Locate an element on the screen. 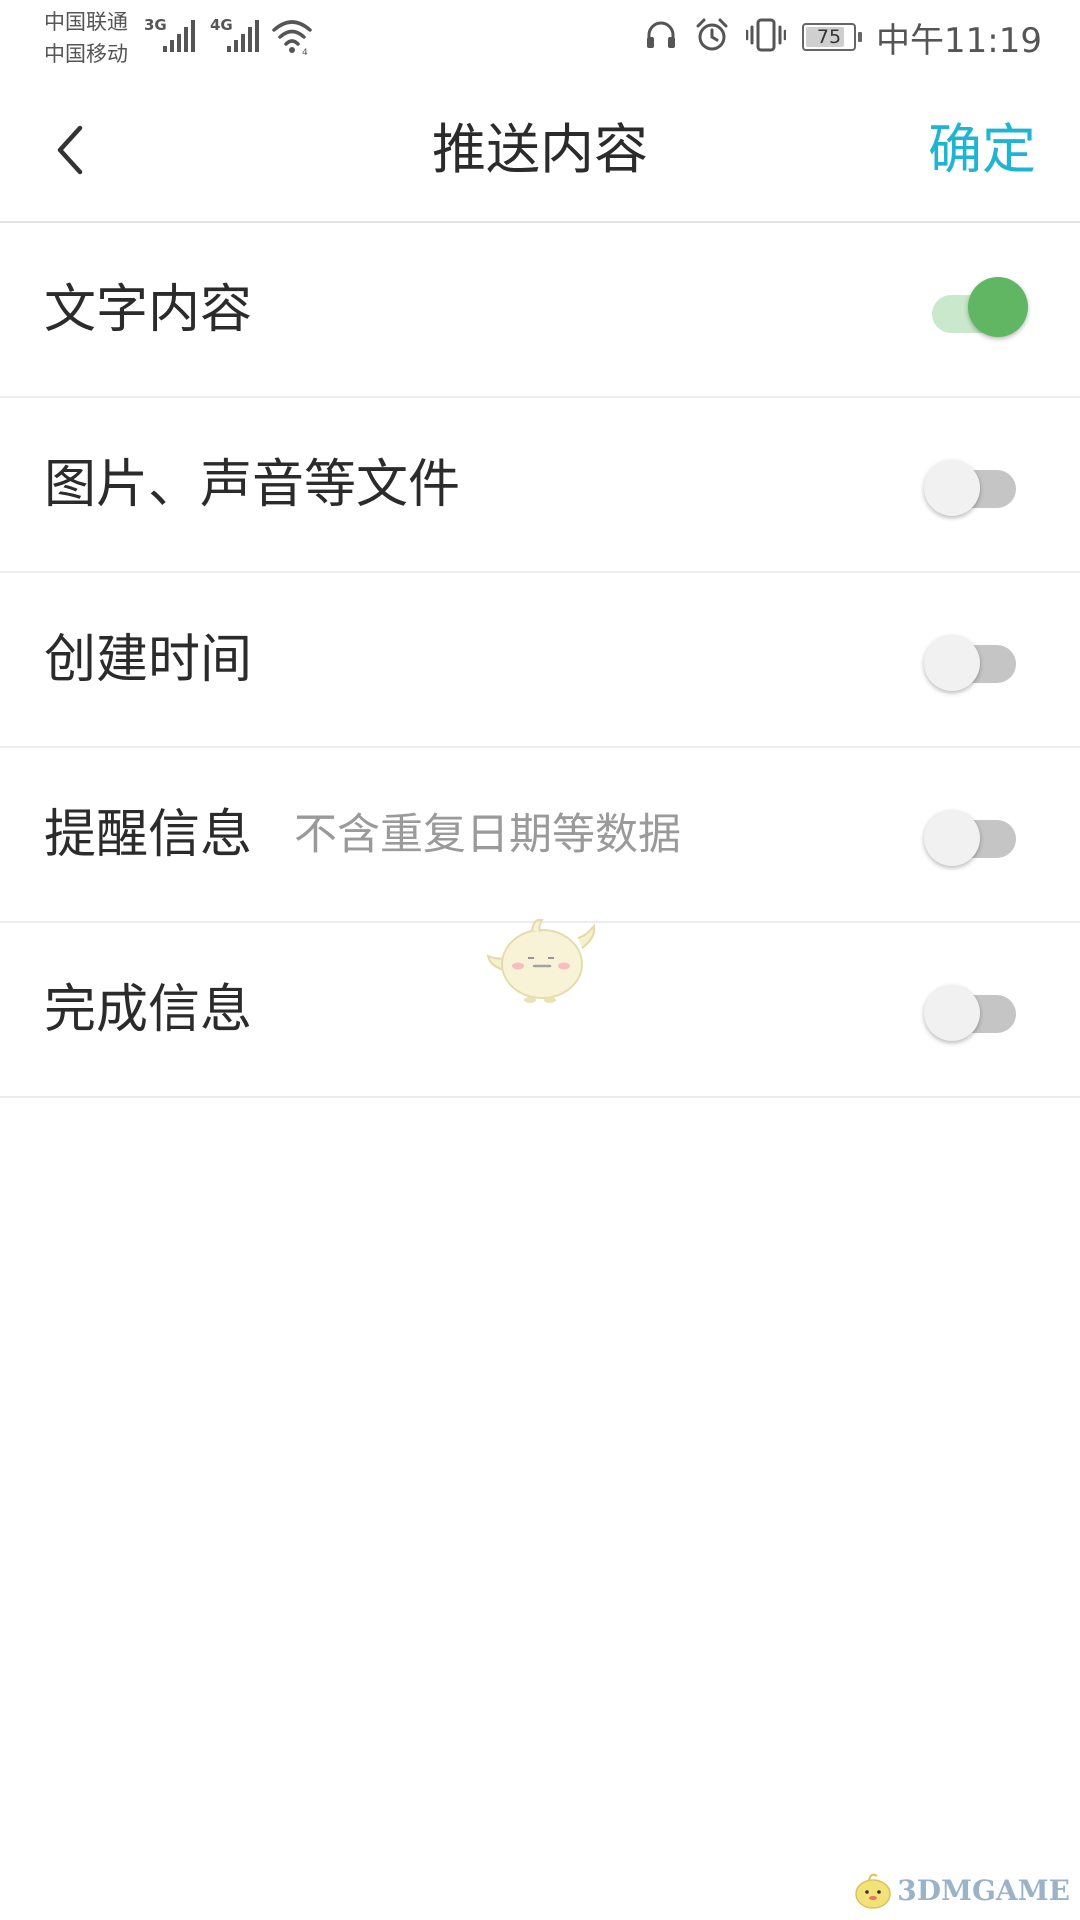  alarm-icon is located at coordinates (712, 37).